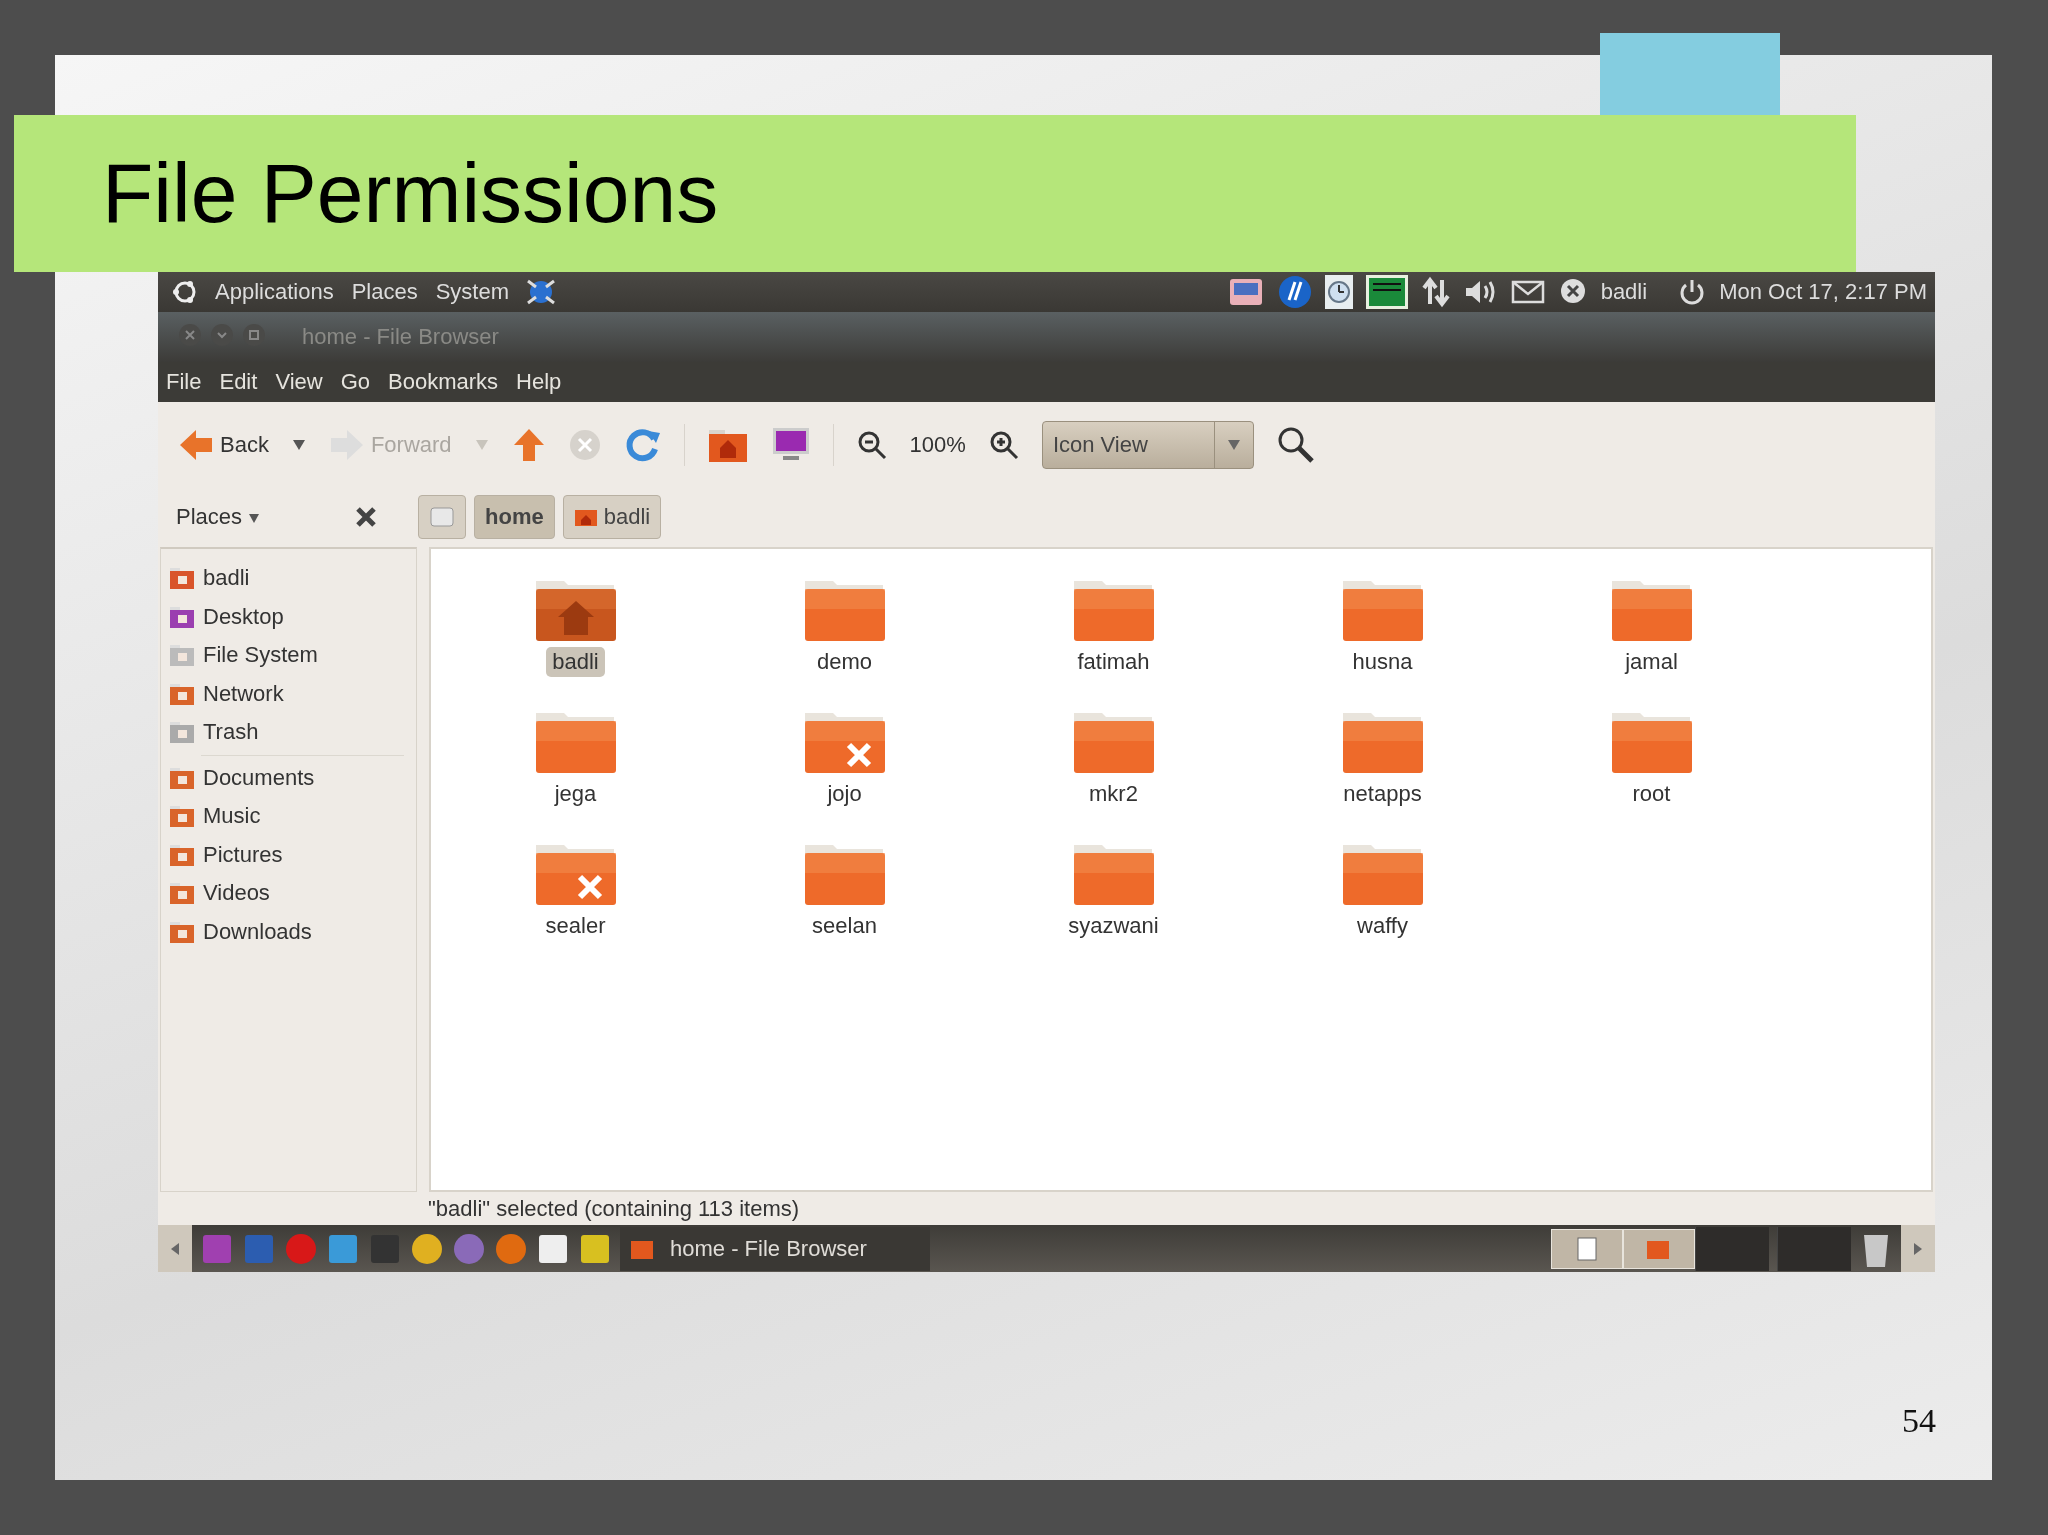  Describe the element at coordinates (299, 382) in the screenshot. I see `menu-item: View` at that location.